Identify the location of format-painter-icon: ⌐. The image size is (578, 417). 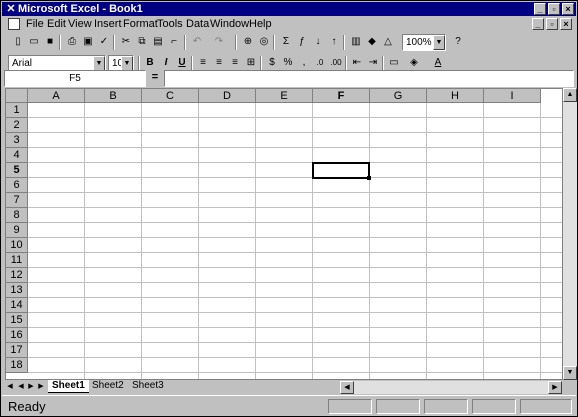
(174, 42).